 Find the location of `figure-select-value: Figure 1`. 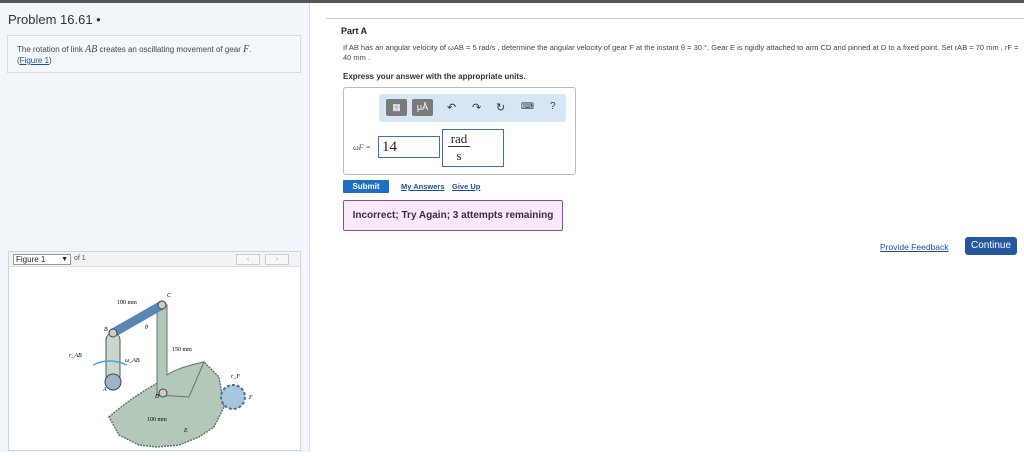

figure-select-value: Figure 1 is located at coordinates (31, 259).